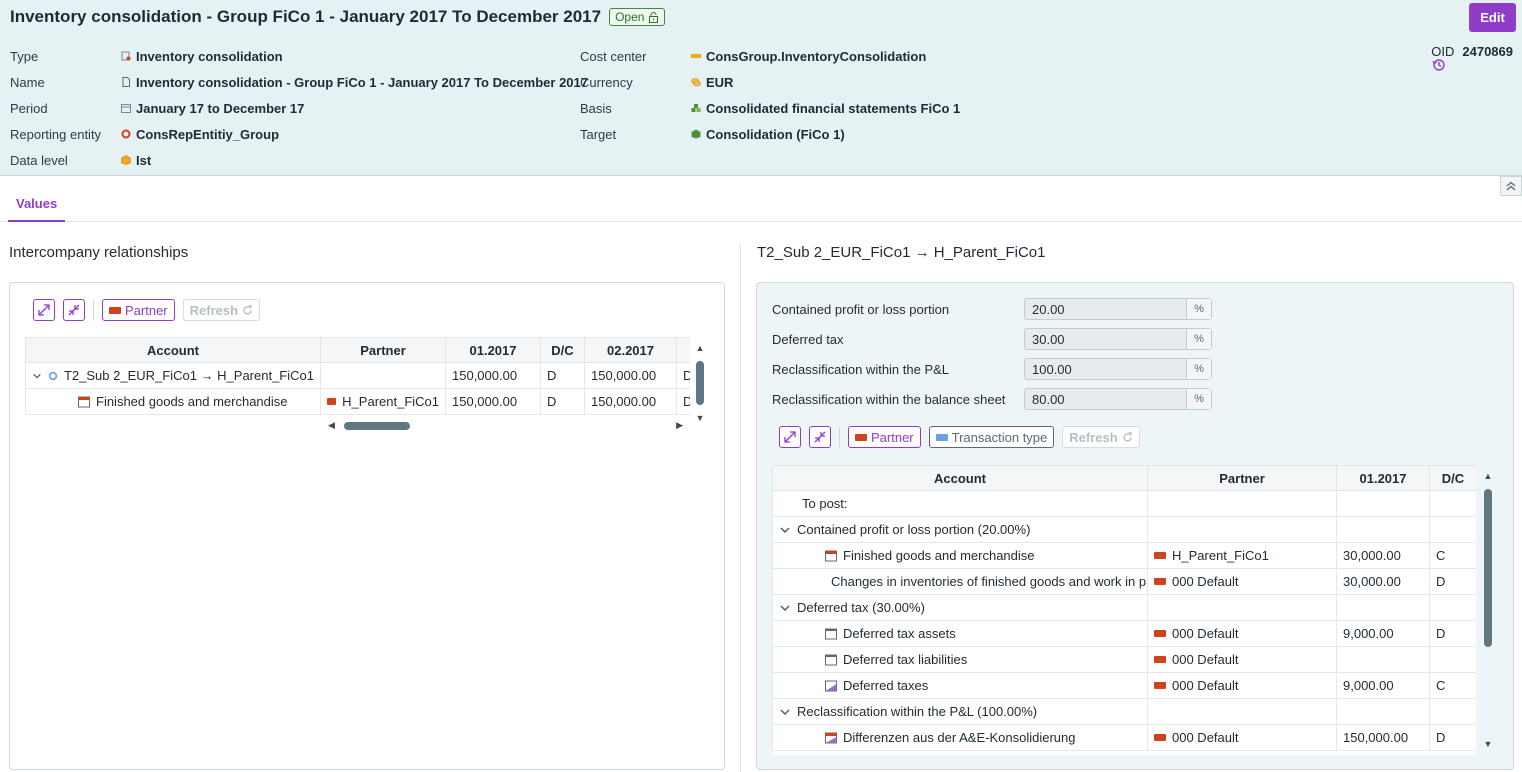 The width and height of the screenshot is (1522, 772). What do you see at coordinates (212, 108) in the screenshot?
I see `meta-value: January 17 to December 17` at bounding box center [212, 108].